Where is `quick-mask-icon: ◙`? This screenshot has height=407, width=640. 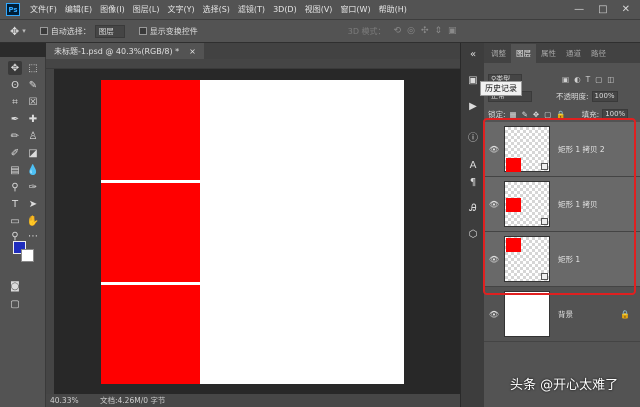
quick-mask-icon: ◙ is located at coordinates (15, 286).